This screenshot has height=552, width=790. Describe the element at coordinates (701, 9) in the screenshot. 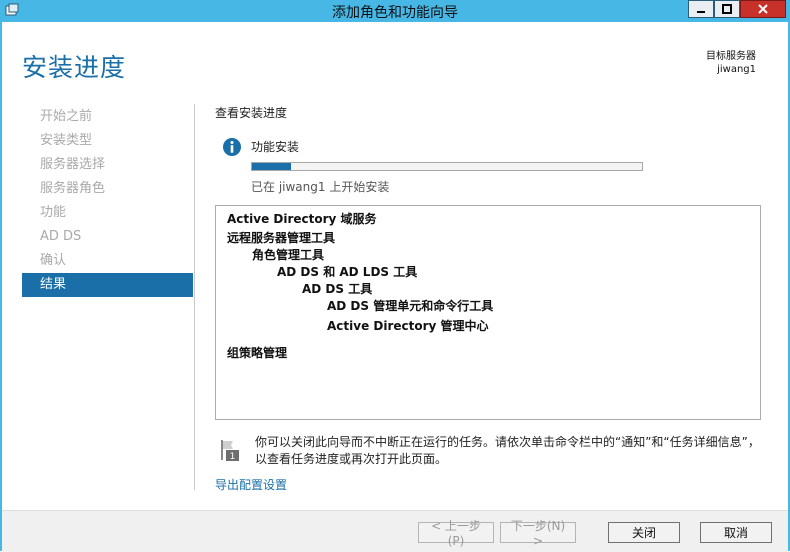

I see `minimize-button` at that location.